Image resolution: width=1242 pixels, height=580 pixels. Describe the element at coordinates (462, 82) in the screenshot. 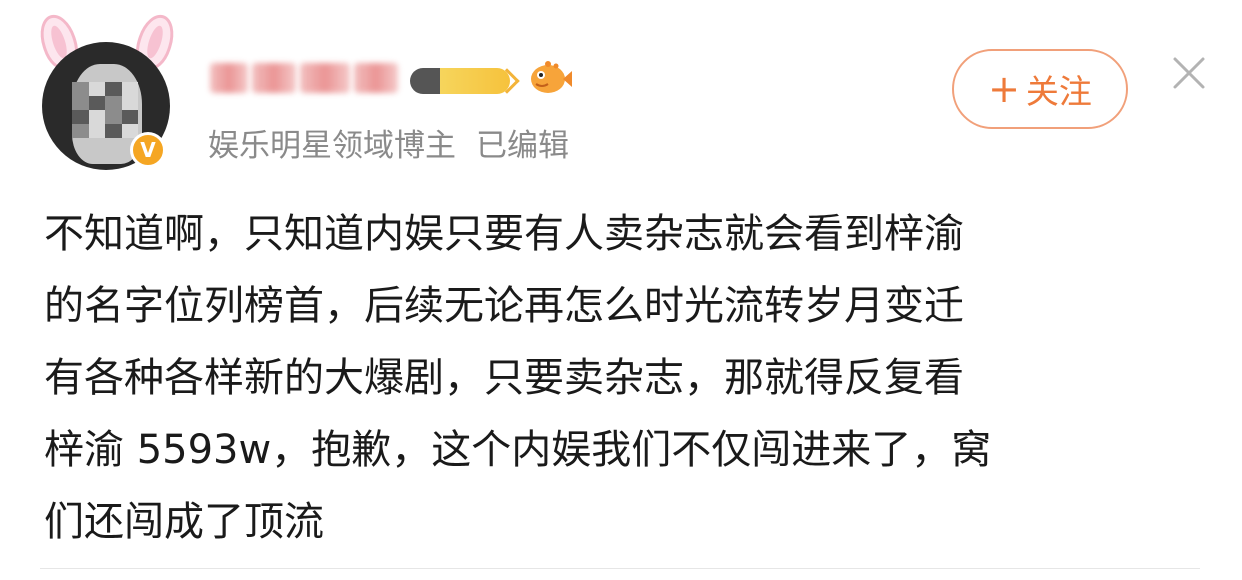

I see `user-level-badge-icon` at that location.